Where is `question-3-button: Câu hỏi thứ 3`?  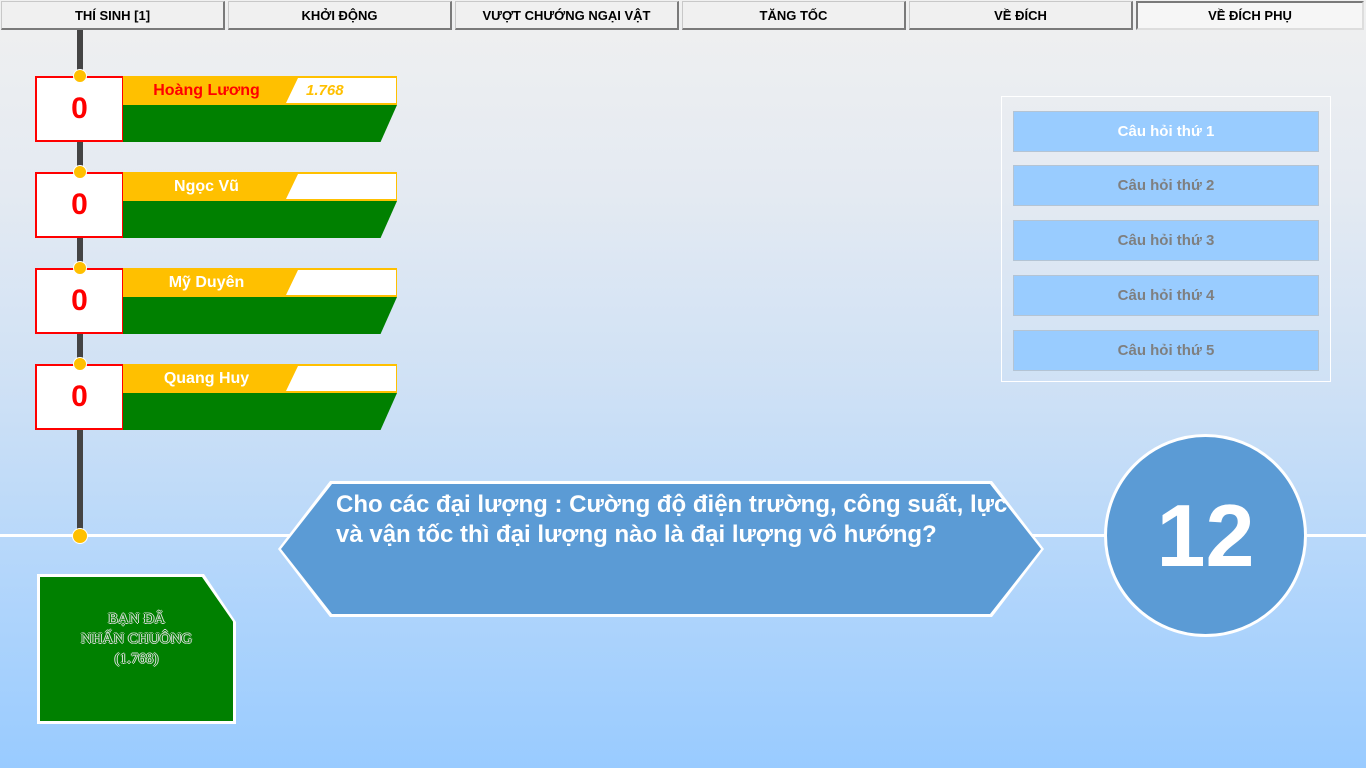
question-3-button: Câu hỏi thứ 3 is located at coordinates (1166, 240).